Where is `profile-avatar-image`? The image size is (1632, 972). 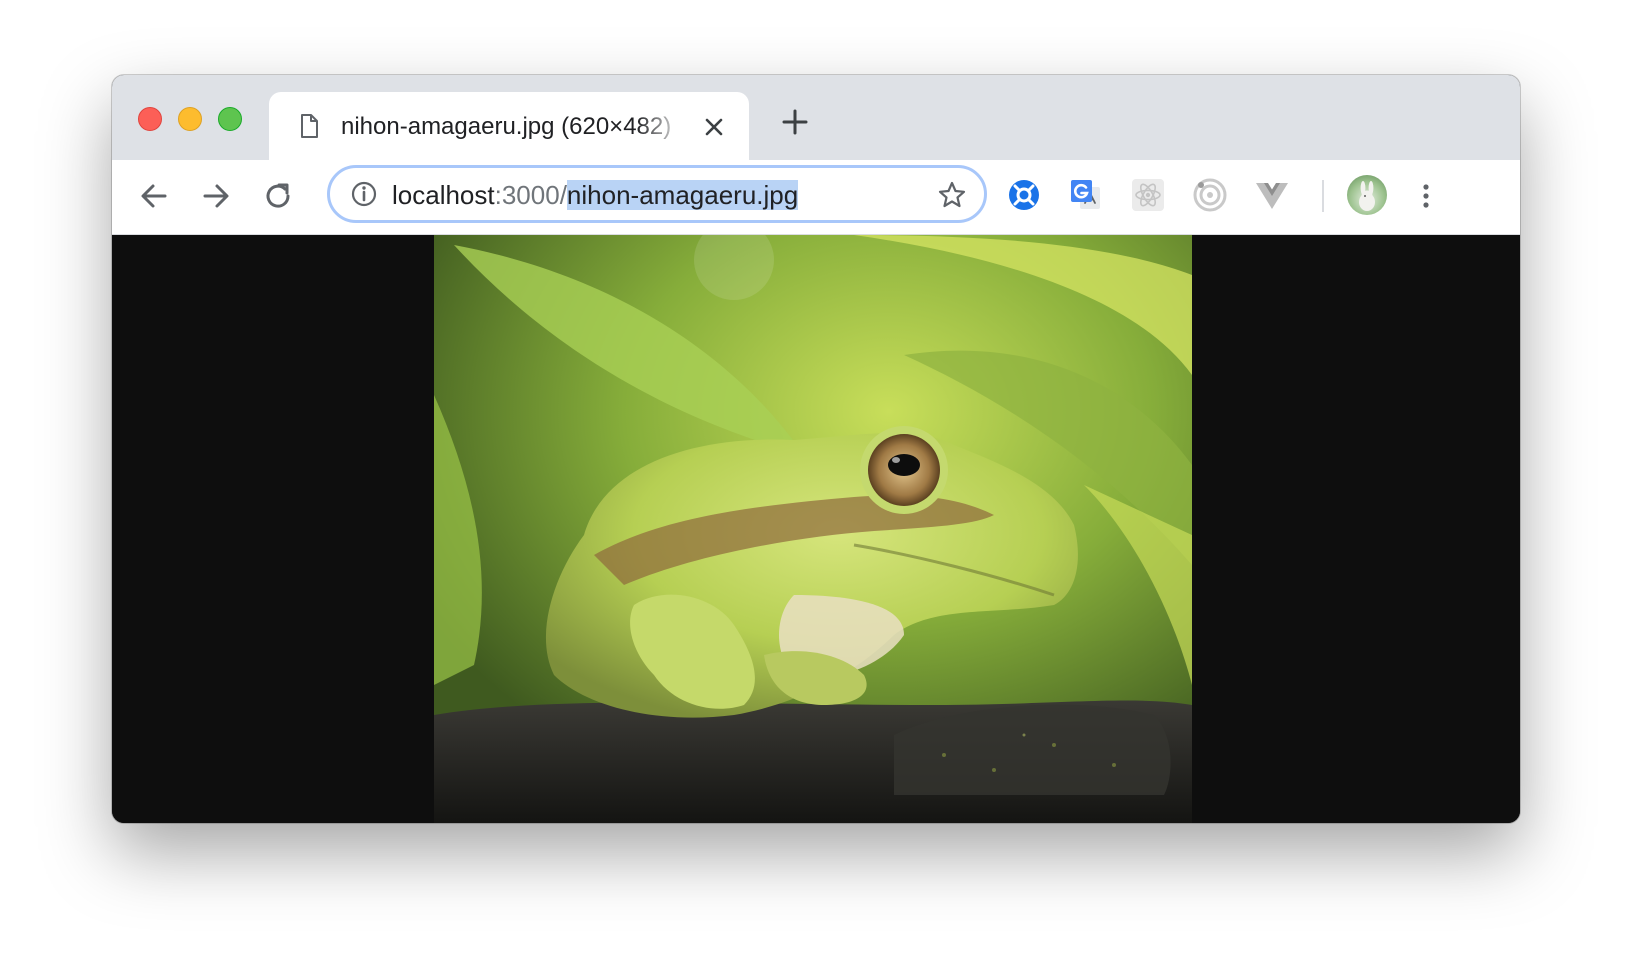 profile-avatar-image is located at coordinates (1367, 196).